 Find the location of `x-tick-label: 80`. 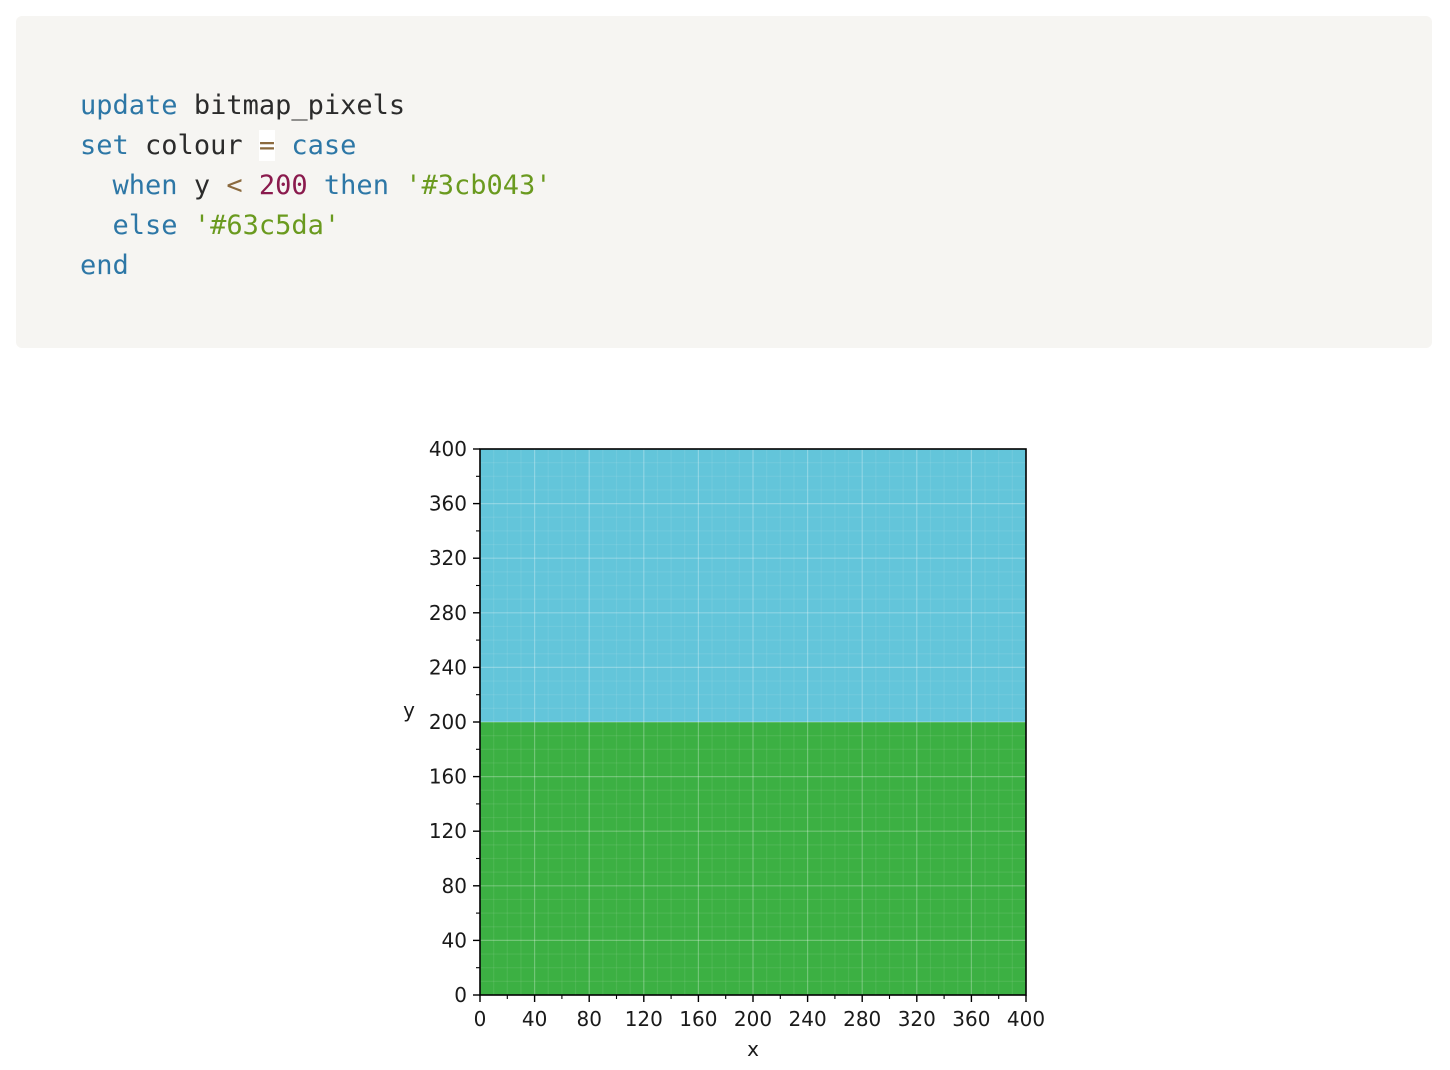

x-tick-label: 80 is located at coordinates (588, 1019).